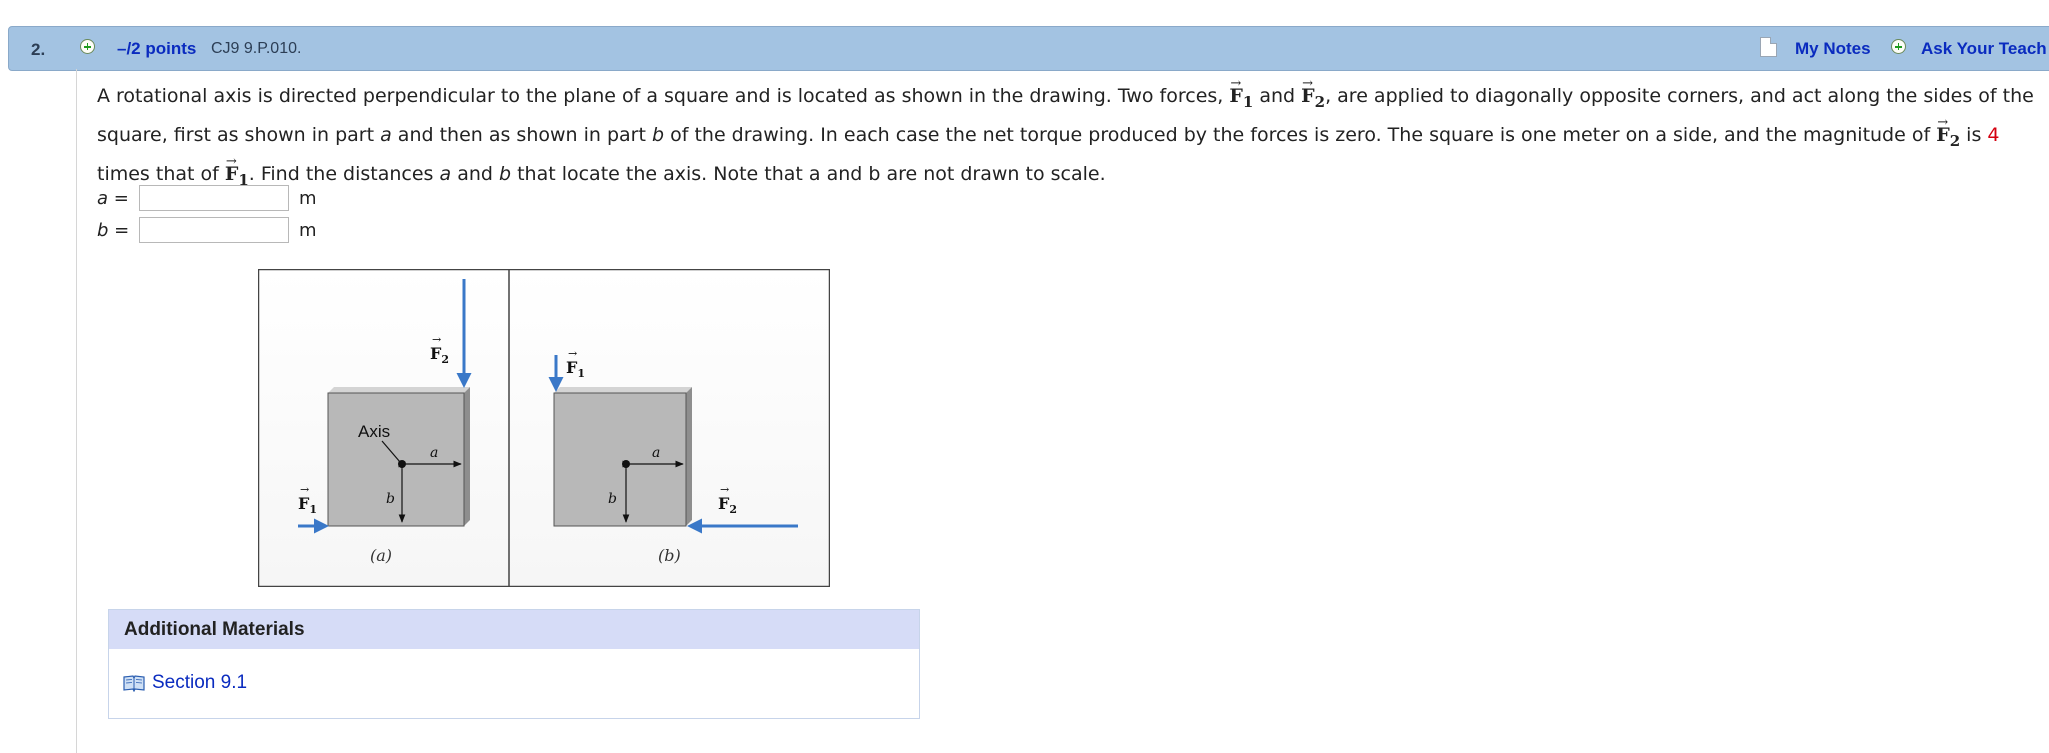 This screenshot has width=2049, height=753. What do you see at coordinates (689, 456) in the screenshot?
I see `square-b-side-edge` at bounding box center [689, 456].